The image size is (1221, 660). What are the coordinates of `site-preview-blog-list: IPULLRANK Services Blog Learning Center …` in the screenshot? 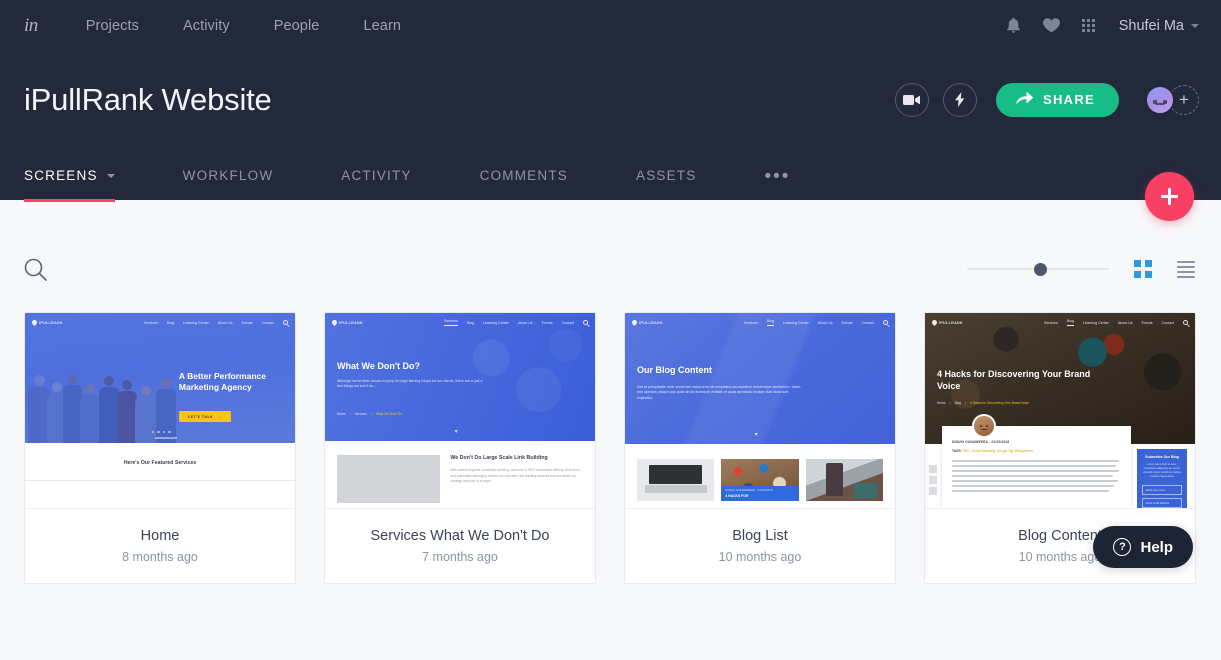 It's located at (760, 410).